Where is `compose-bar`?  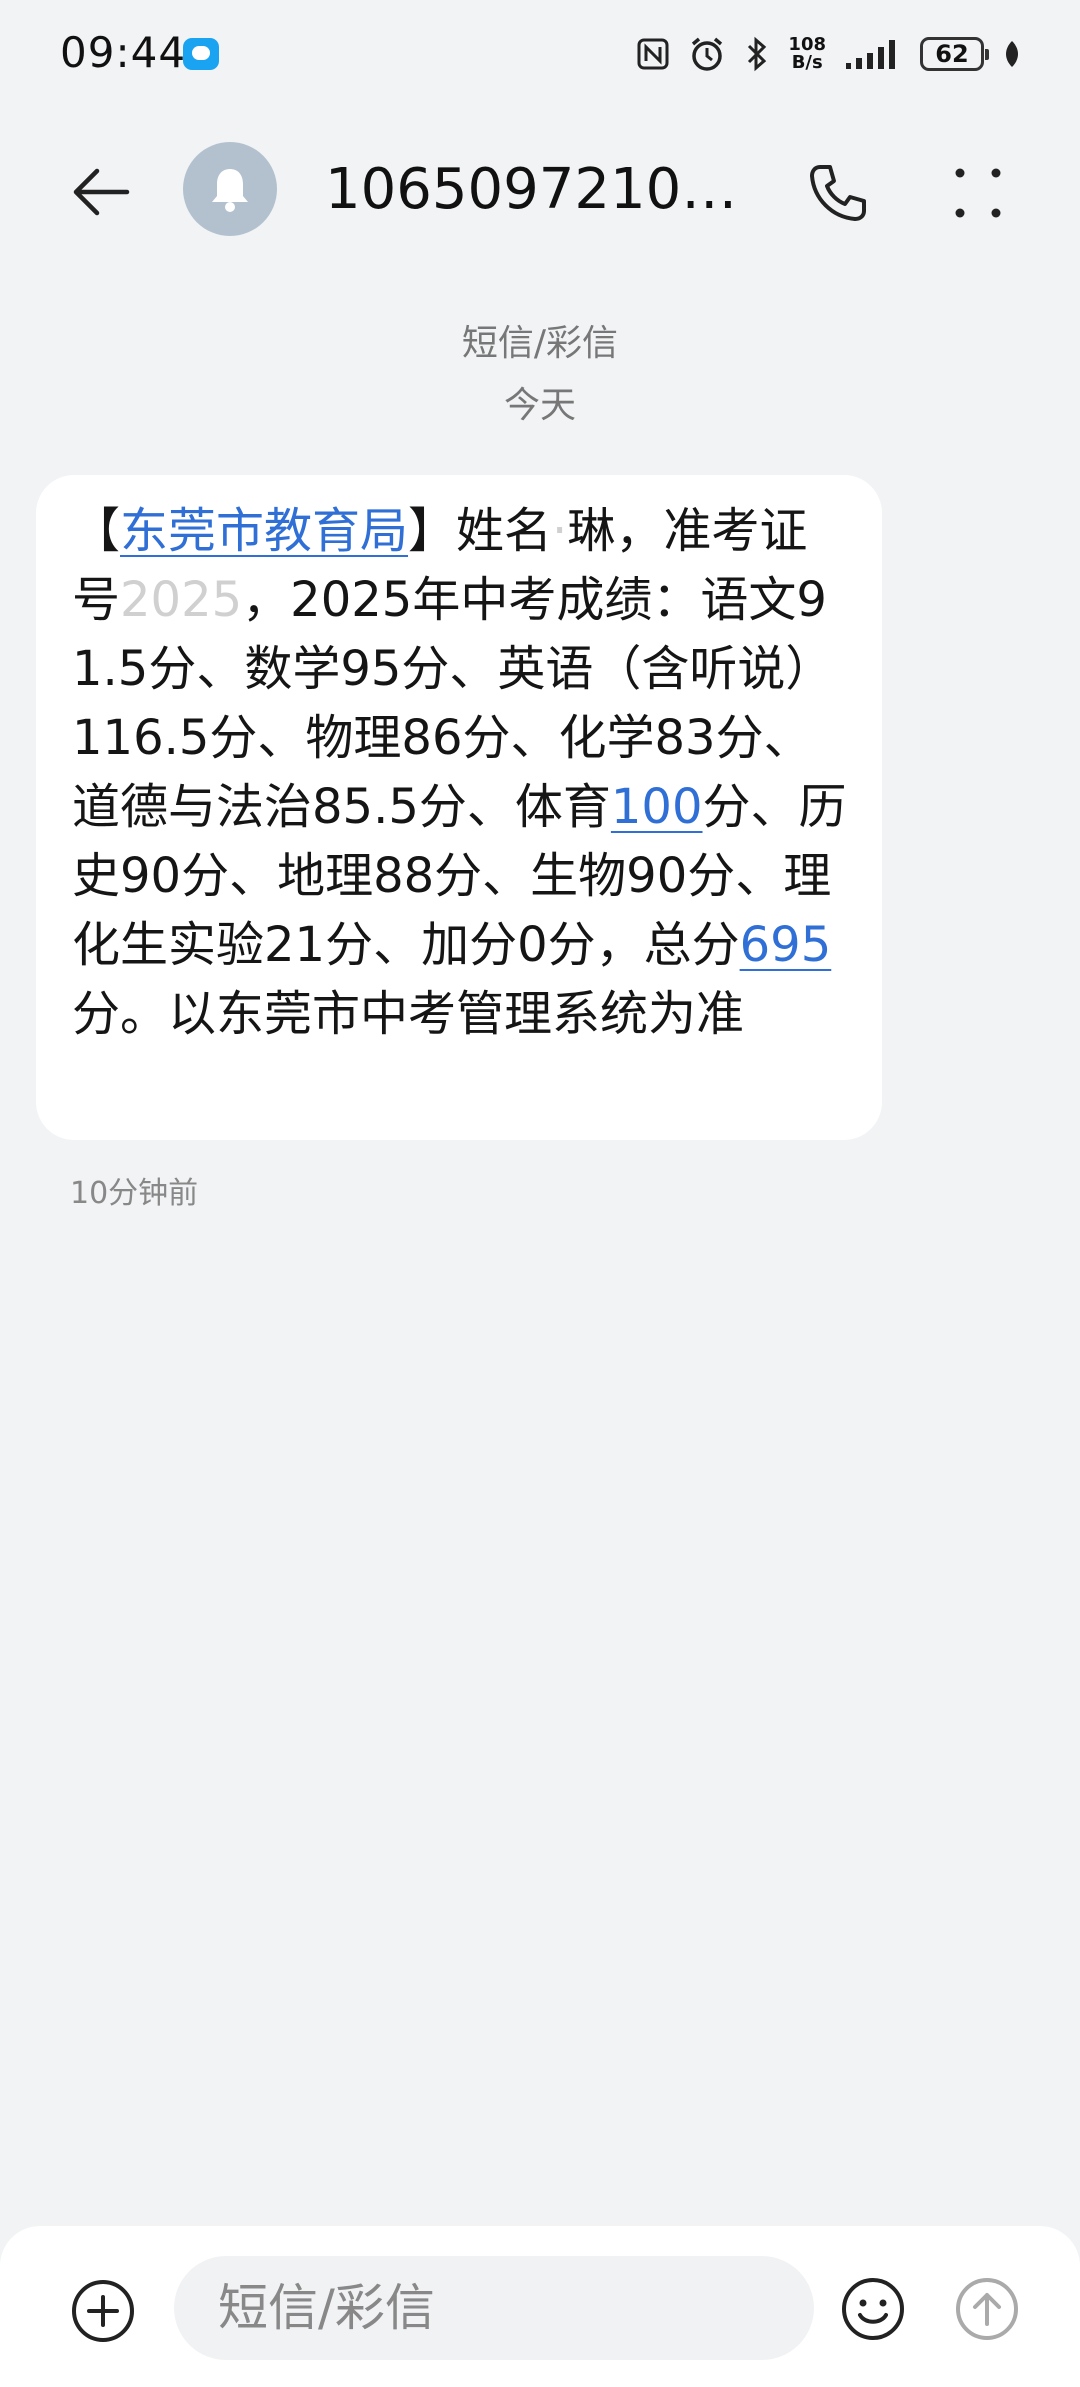
compose-bar is located at coordinates (540, 2306).